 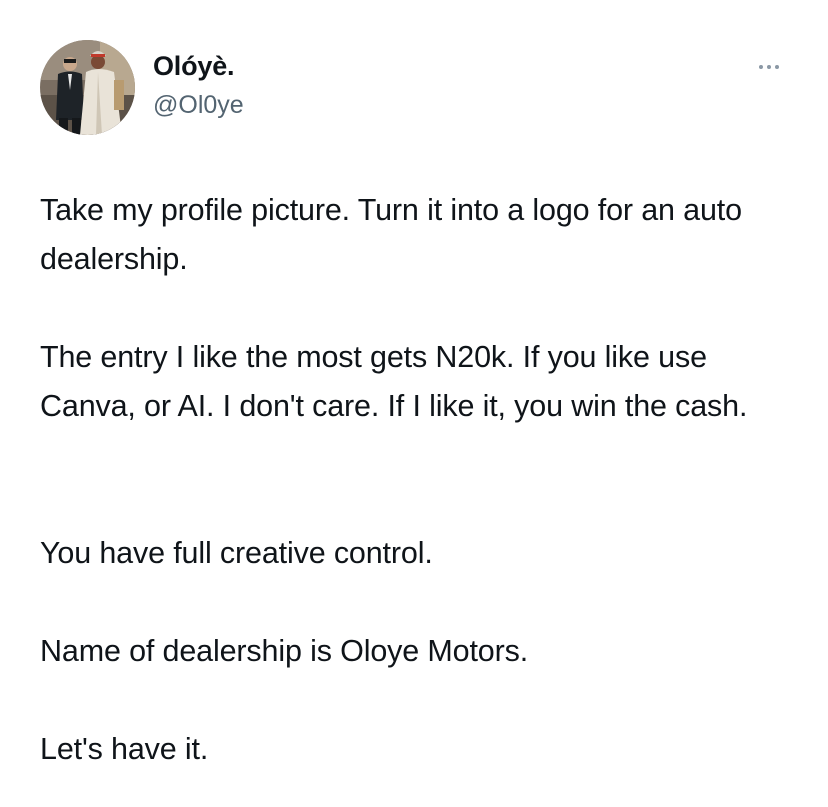 What do you see at coordinates (236, 553) in the screenshot?
I see `tweet-text-paragraph: You have full creative control.` at bounding box center [236, 553].